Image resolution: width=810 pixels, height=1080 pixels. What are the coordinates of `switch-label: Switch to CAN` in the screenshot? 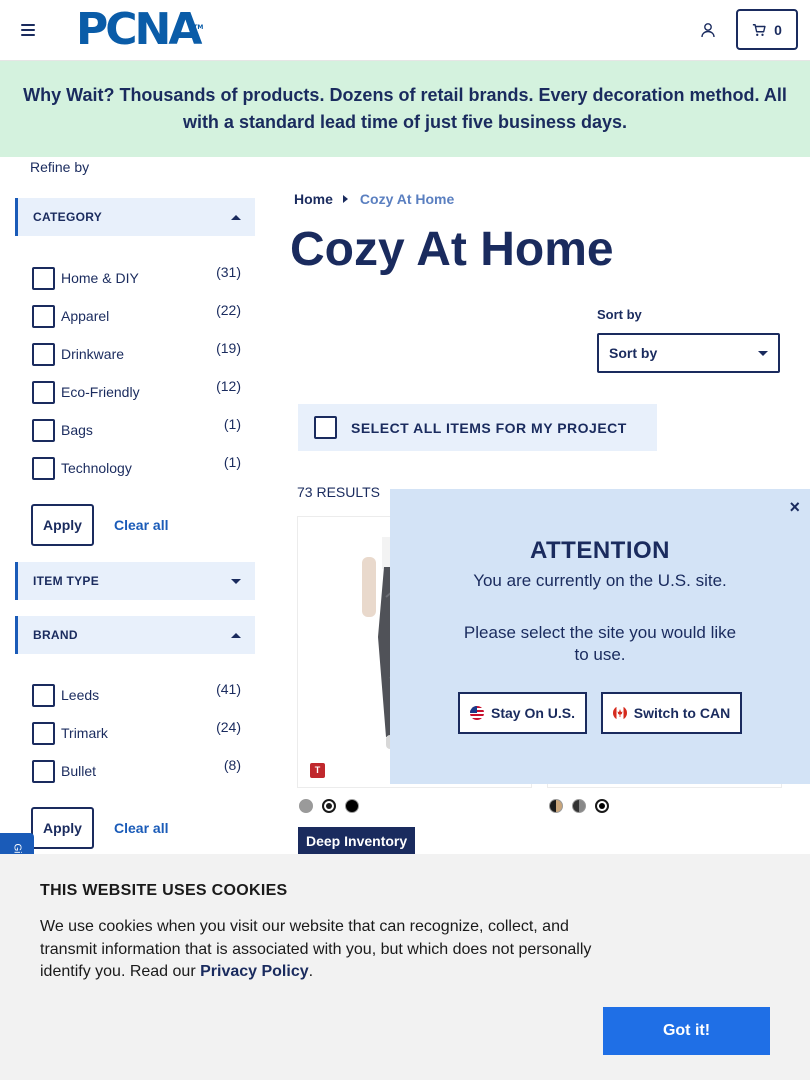 It's located at (682, 713).